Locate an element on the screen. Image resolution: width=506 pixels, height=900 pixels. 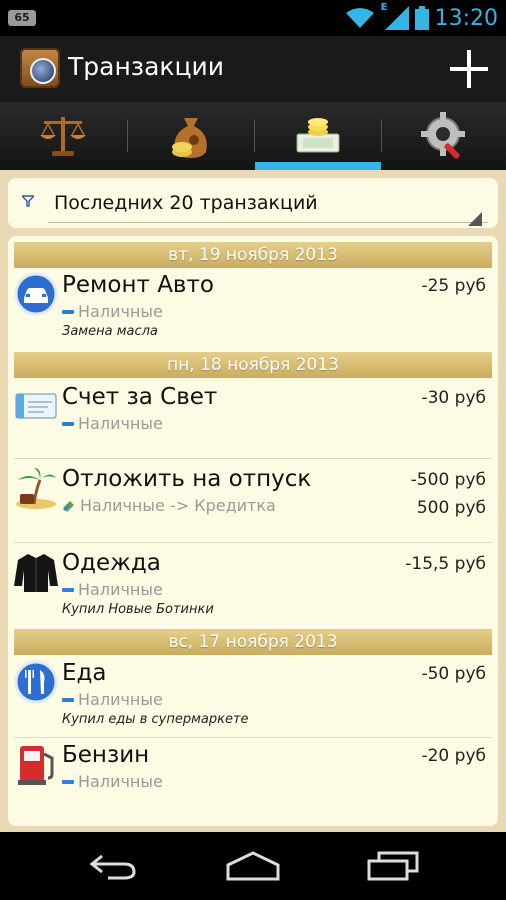
filter-underline is located at coordinates (268, 222).